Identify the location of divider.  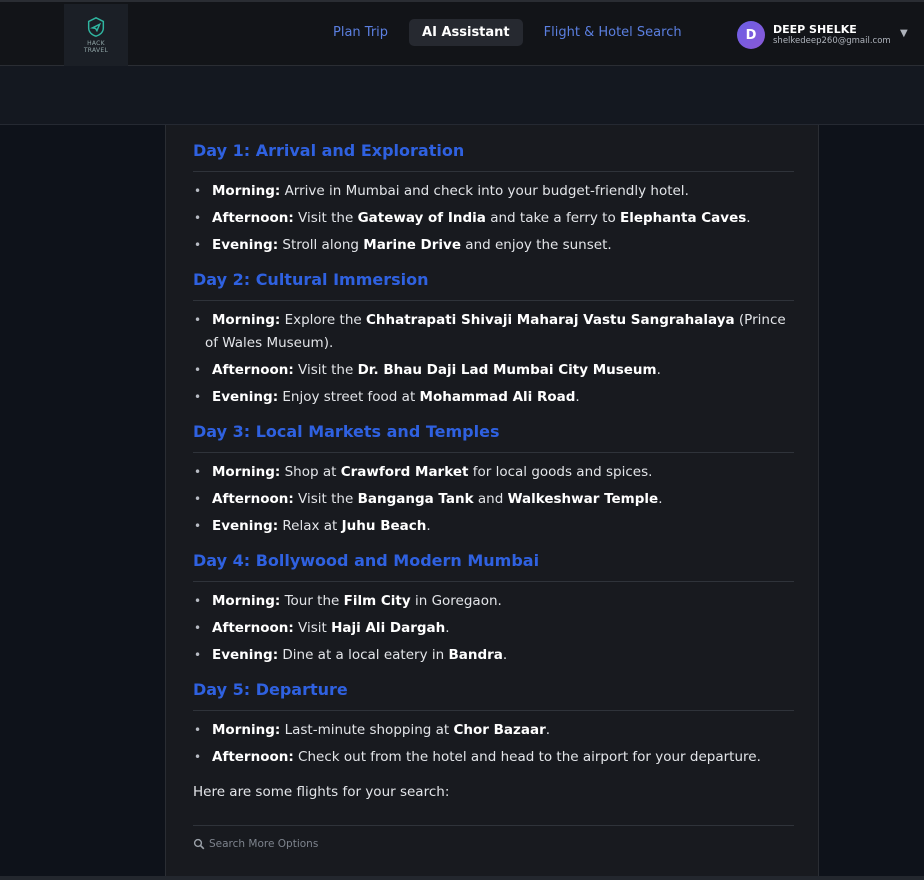
(493, 825).